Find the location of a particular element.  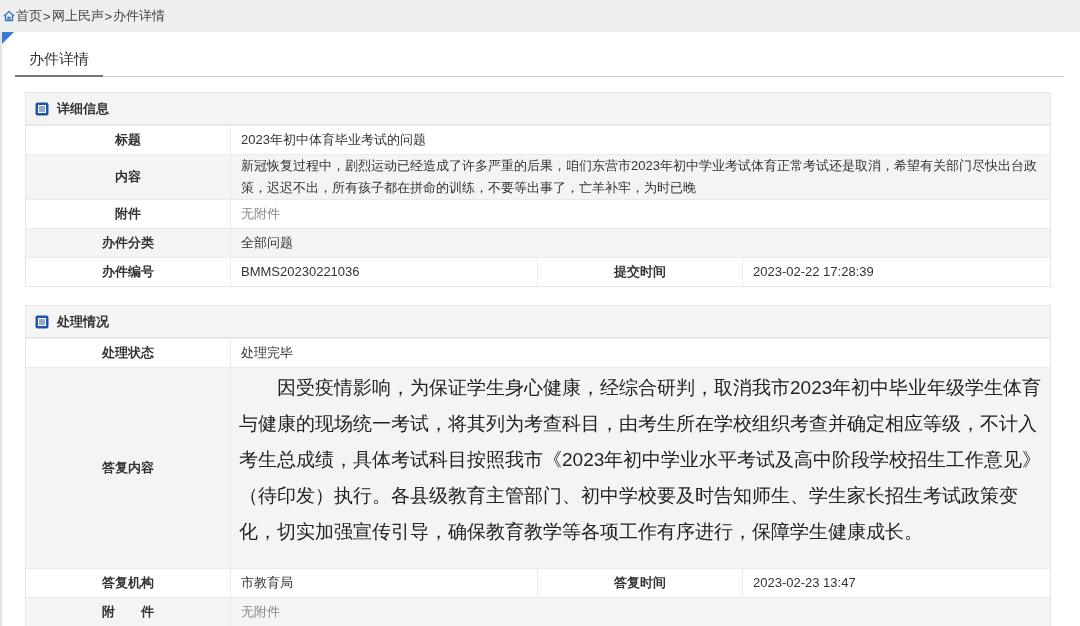

corner-triangle-icon is located at coordinates (8, 38).